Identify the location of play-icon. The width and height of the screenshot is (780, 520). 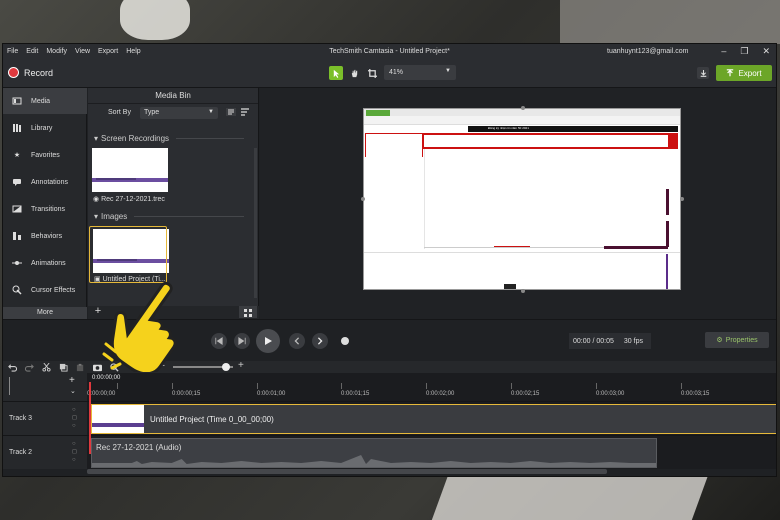
(268, 341).